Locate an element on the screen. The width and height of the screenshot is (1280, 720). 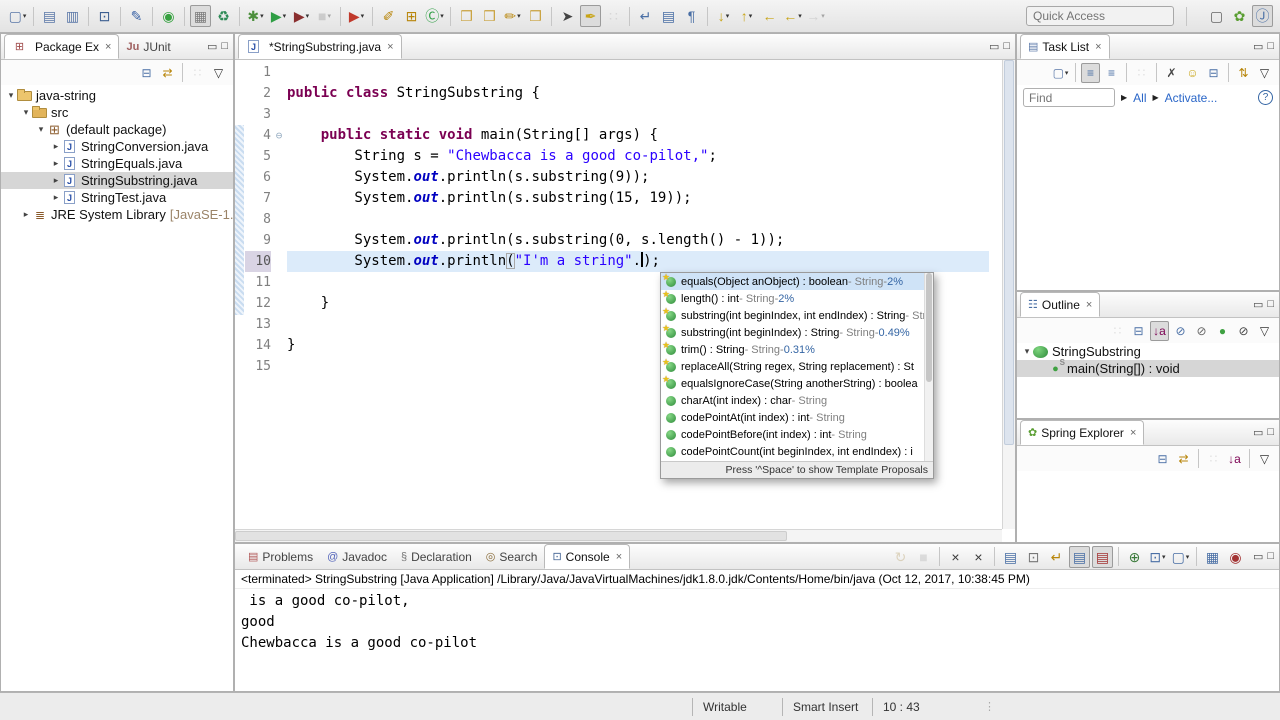
tab-stringsubstring-java: J *StringSubstring.java × is located at coordinates (320, 46).